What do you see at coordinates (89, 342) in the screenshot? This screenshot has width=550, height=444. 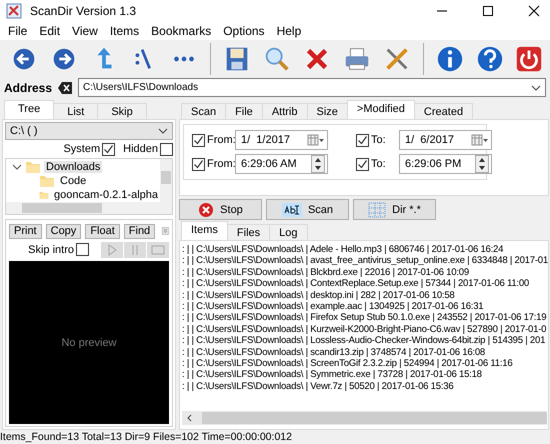 I see `preview-message: No preview` at bounding box center [89, 342].